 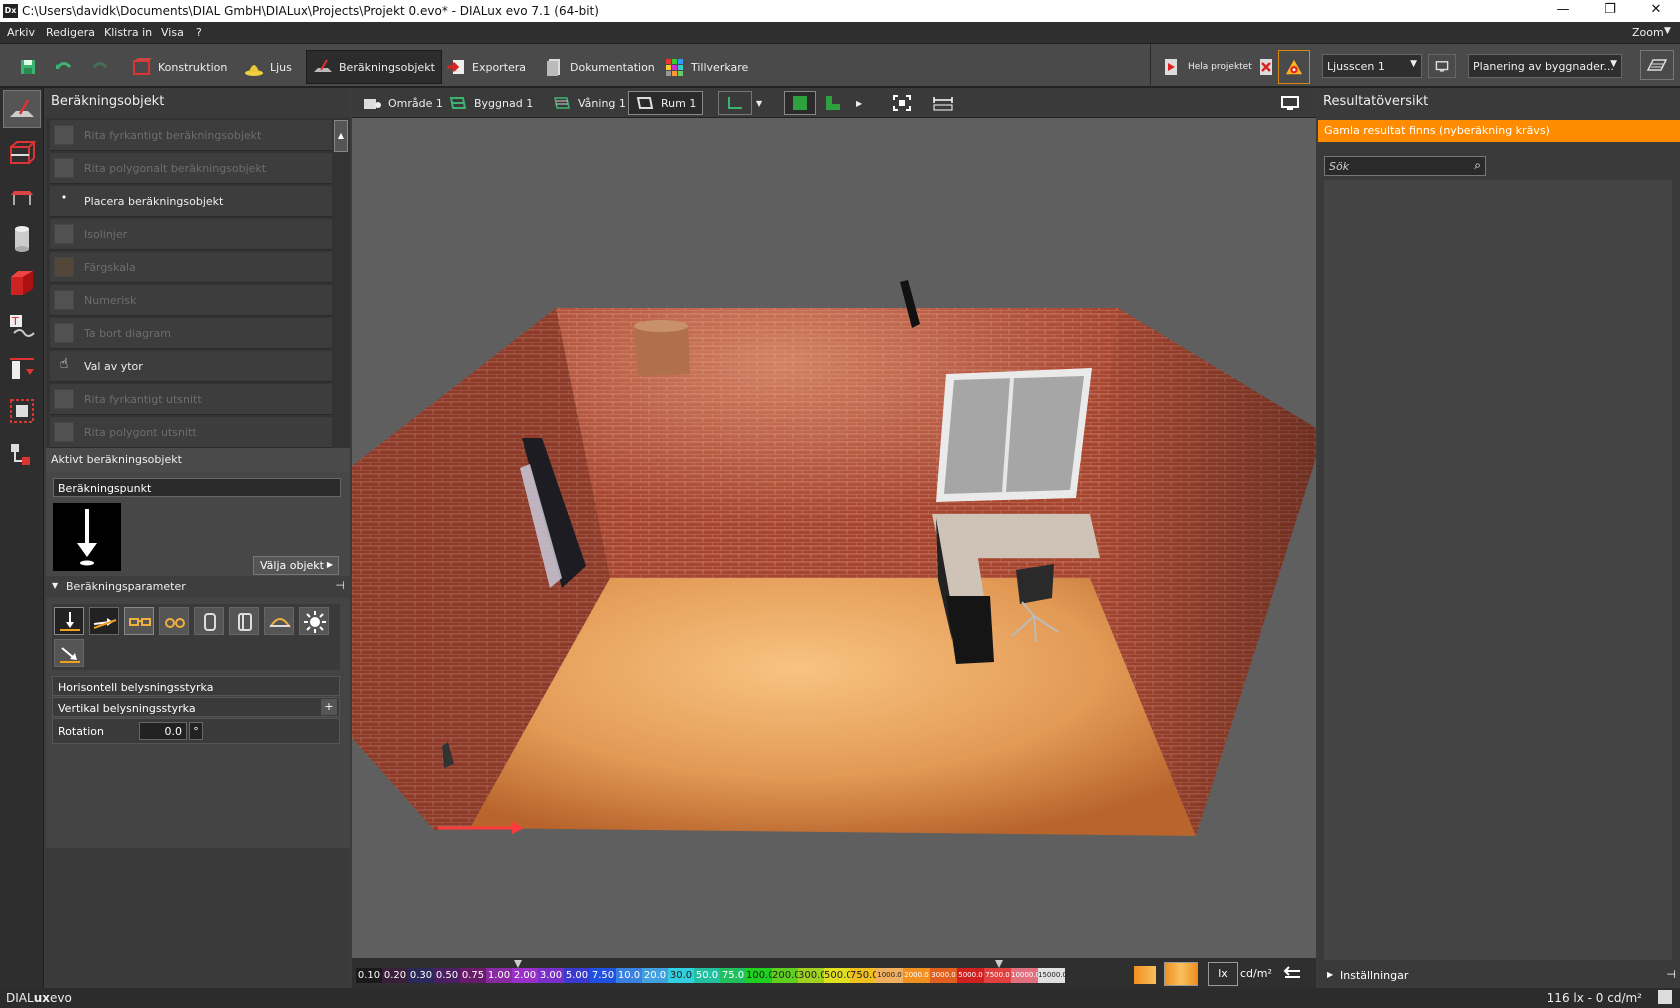 I want to click on tab-exportera: Exportera, so click(x=486, y=67).